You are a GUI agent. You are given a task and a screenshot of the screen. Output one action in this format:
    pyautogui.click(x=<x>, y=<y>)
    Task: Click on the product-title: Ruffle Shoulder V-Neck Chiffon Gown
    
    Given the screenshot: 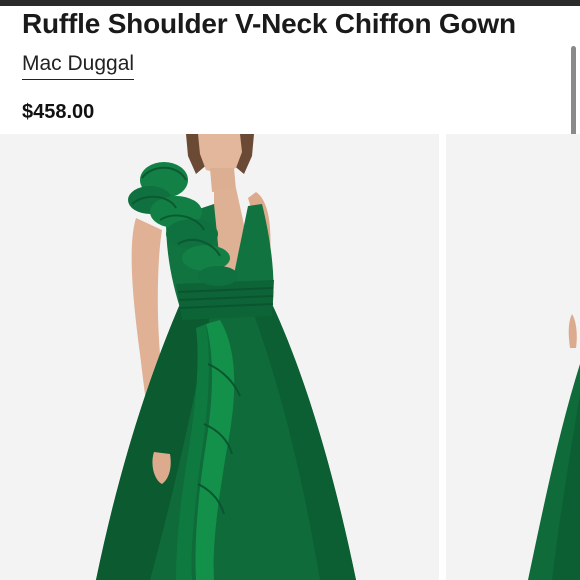 What is the action you would take?
    pyautogui.click(x=269, y=23)
    